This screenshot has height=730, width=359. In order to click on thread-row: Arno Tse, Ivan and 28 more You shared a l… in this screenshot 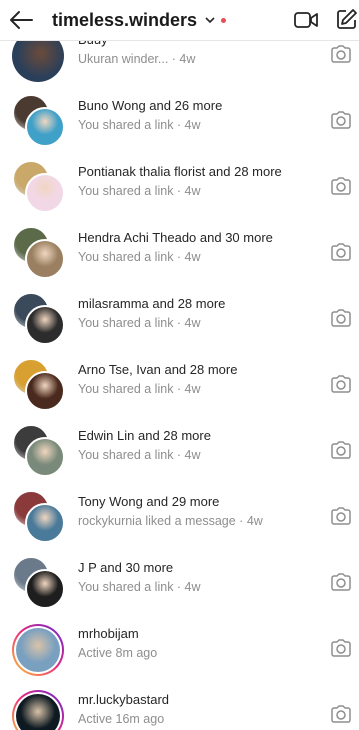, I will do `click(179, 385)`.